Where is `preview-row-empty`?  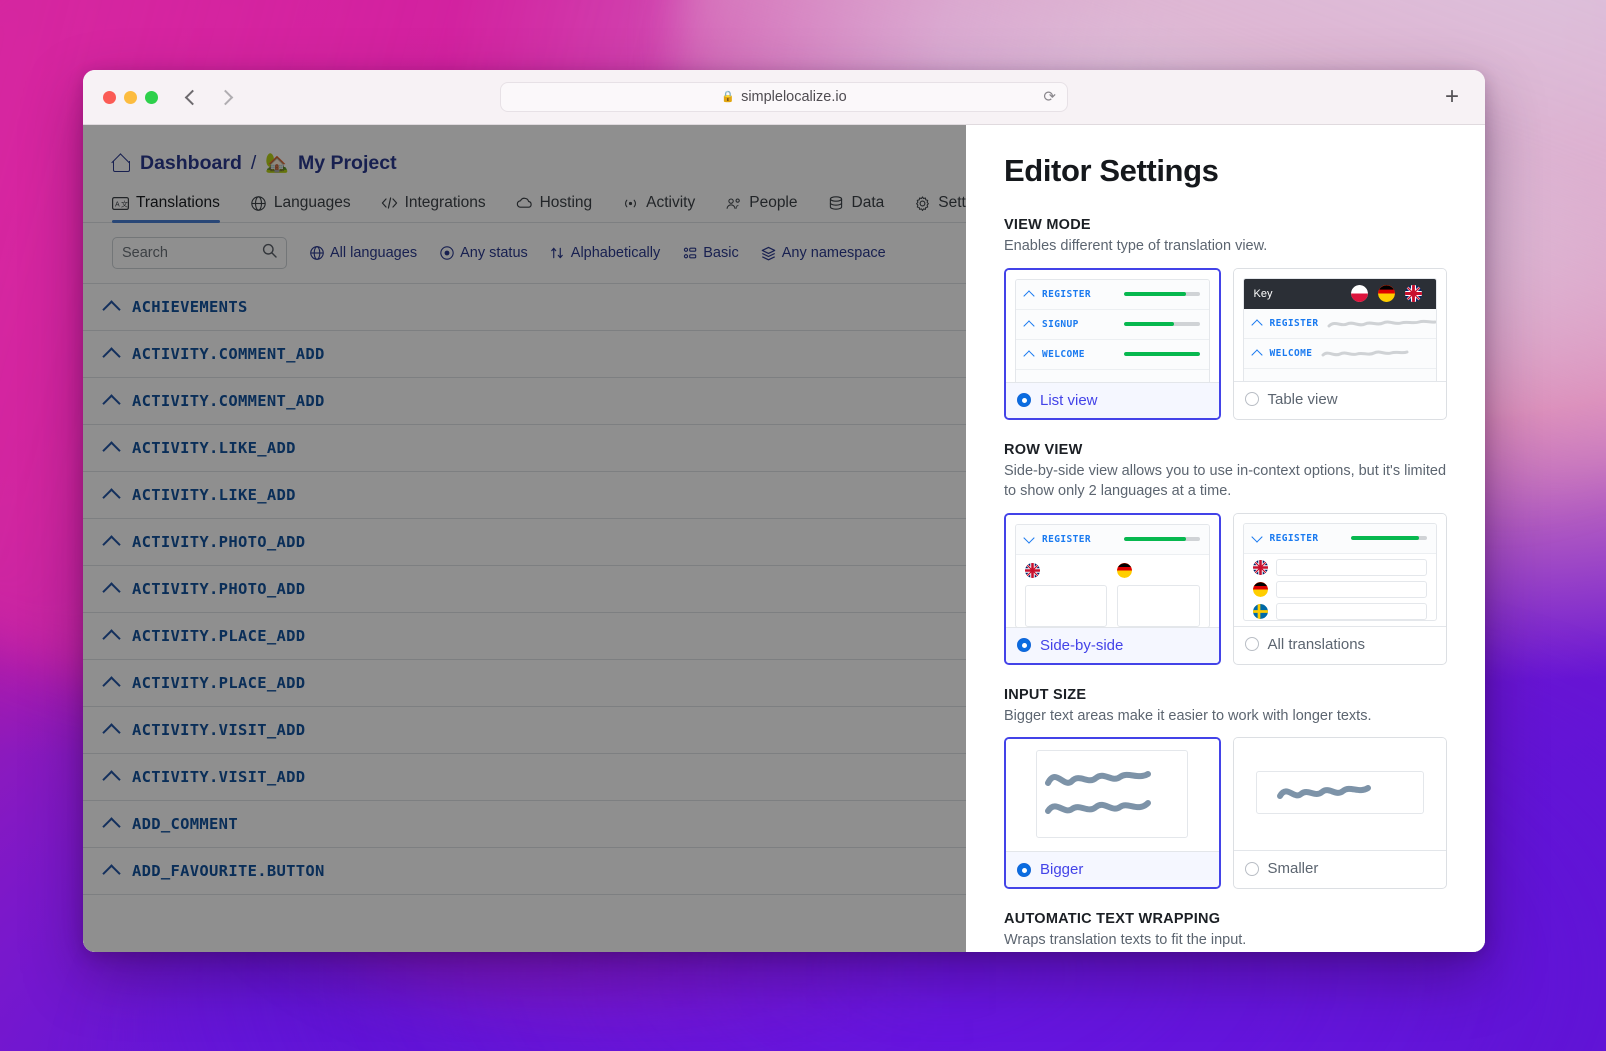
preview-row-empty is located at coordinates (1112, 375).